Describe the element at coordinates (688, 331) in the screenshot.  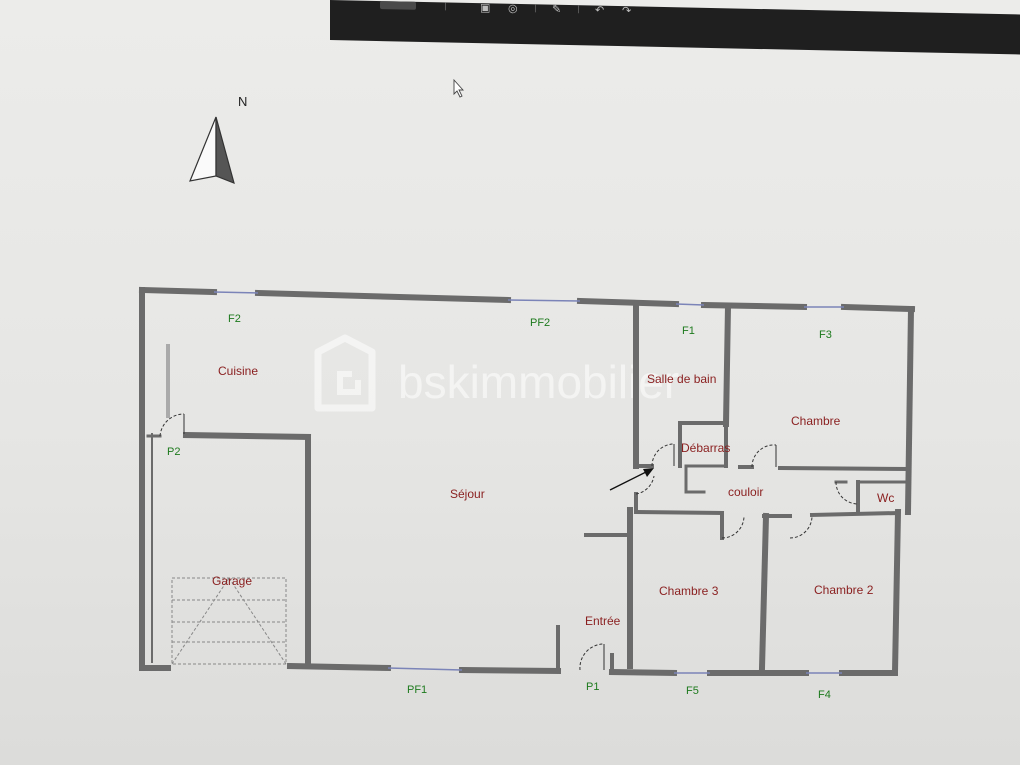
I see `opening-label-f1: F1` at that location.